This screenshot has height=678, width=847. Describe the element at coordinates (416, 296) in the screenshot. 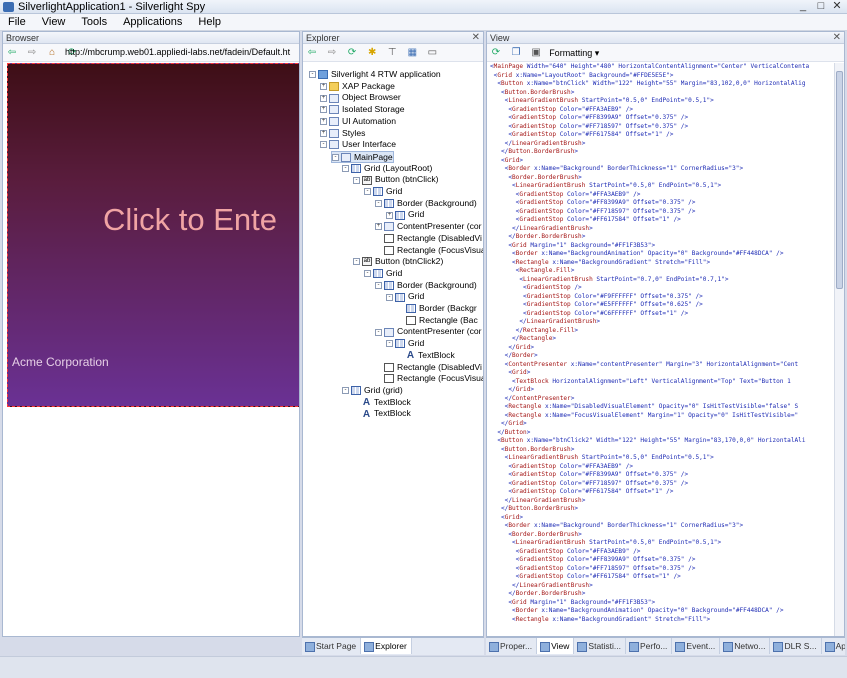

I see `tree-node-label: Grid` at that location.